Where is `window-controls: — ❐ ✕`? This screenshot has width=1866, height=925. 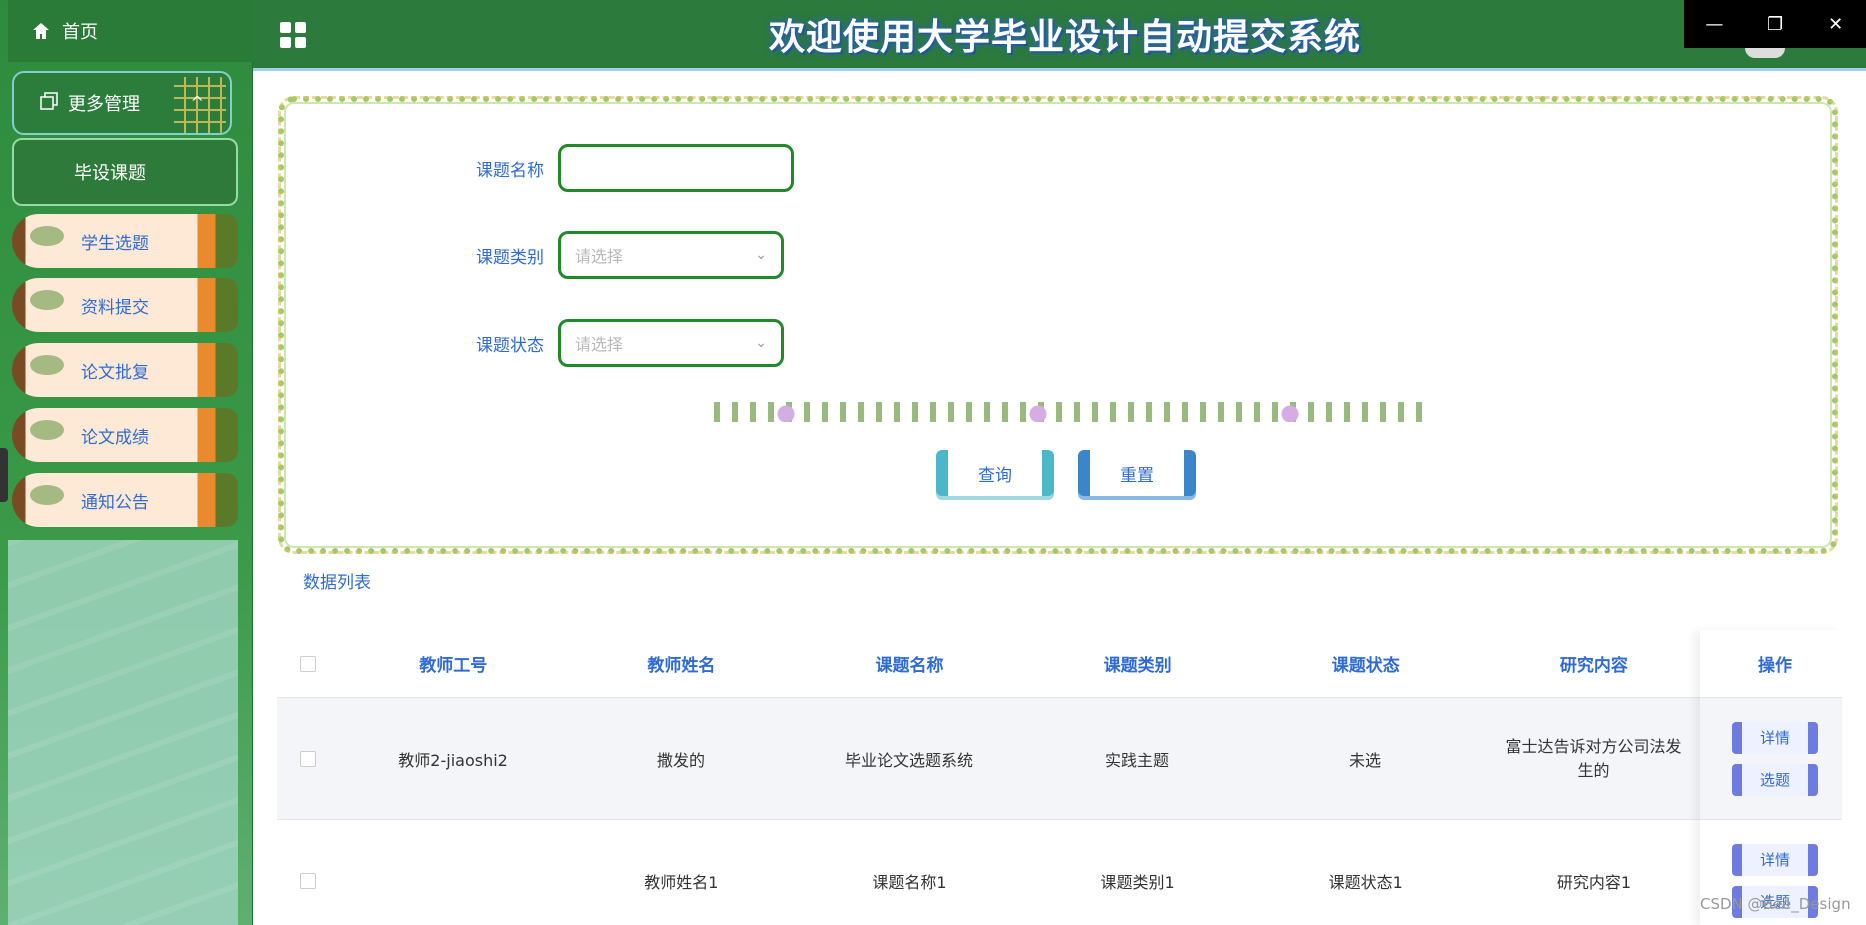
window-controls: — ❐ ✕ is located at coordinates (1775, 24).